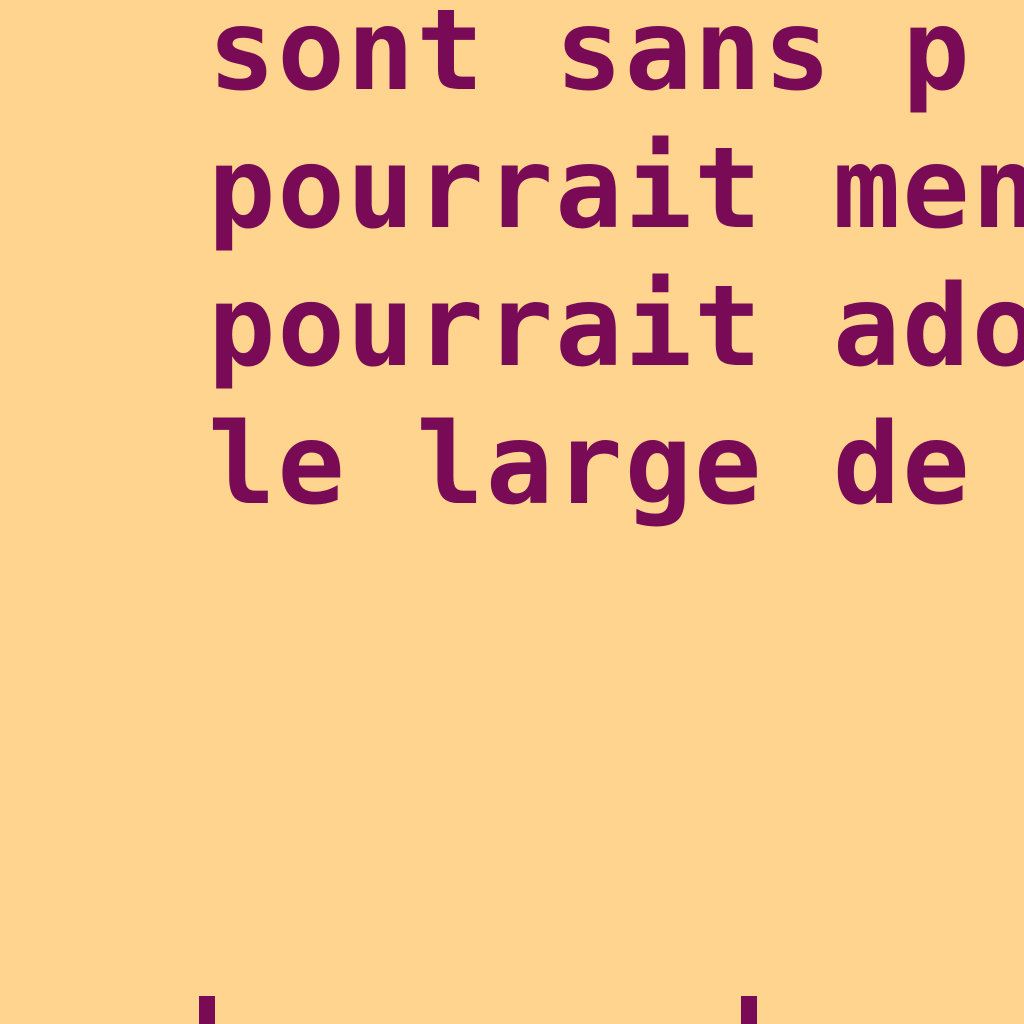 The width and height of the screenshot is (1024, 1024). Describe the element at coordinates (749, 1010) in the screenshot. I see `partial-glyph-right` at that location.